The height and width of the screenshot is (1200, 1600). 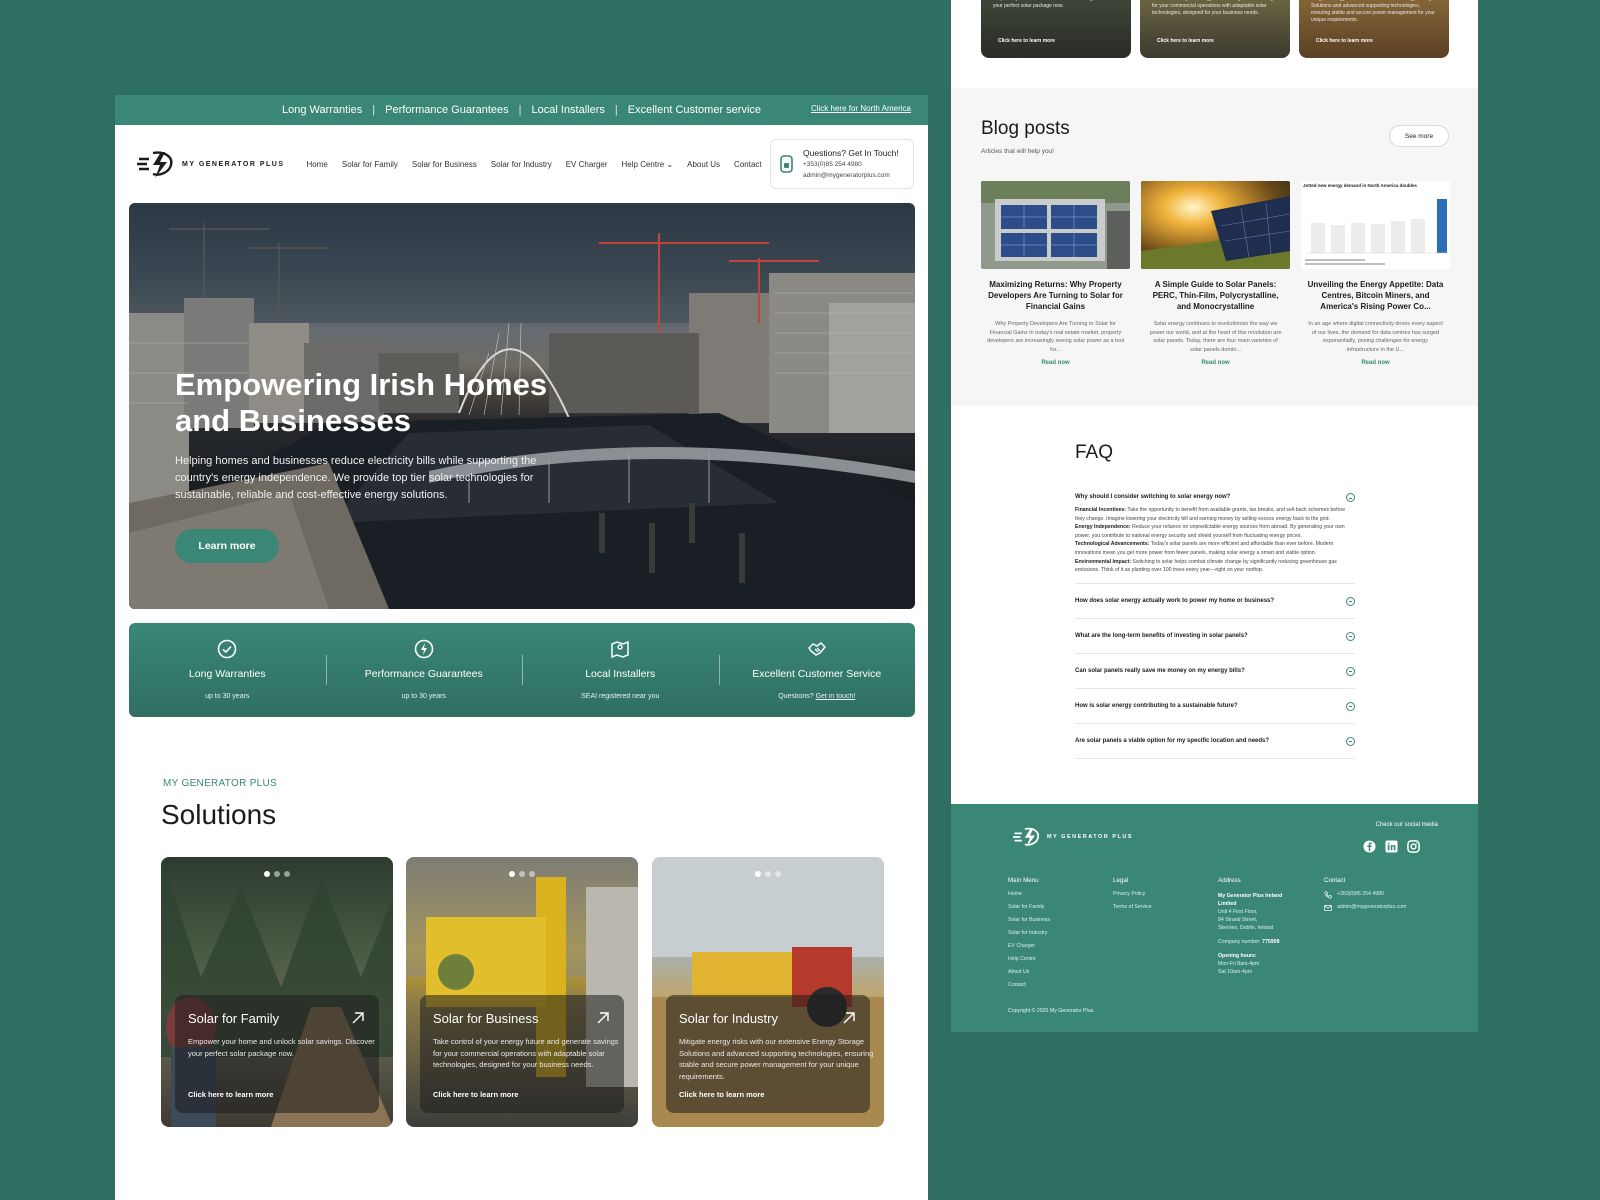 I want to click on facebook-icon, so click(x=1369, y=846).